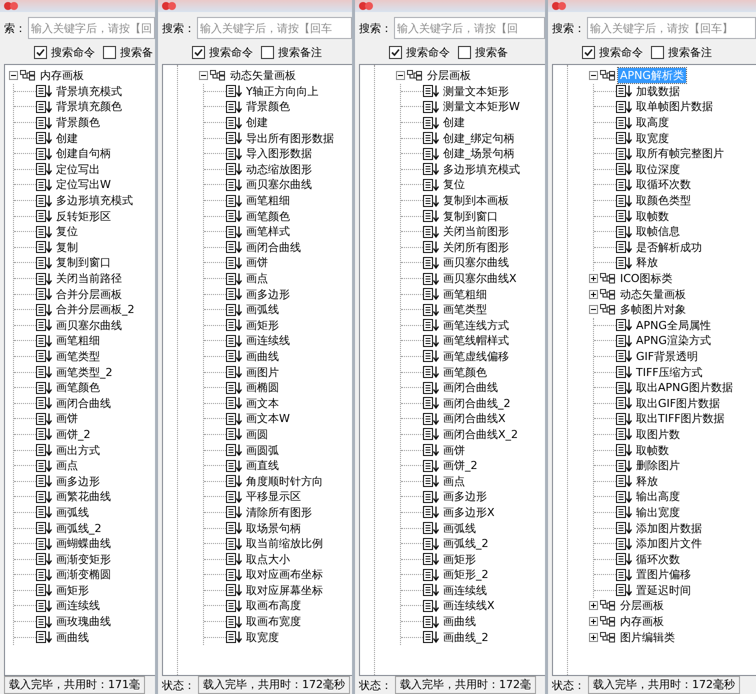  What do you see at coordinates (95, 310) in the screenshot?
I see `tree-item: 合并分层画板_2` at bounding box center [95, 310].